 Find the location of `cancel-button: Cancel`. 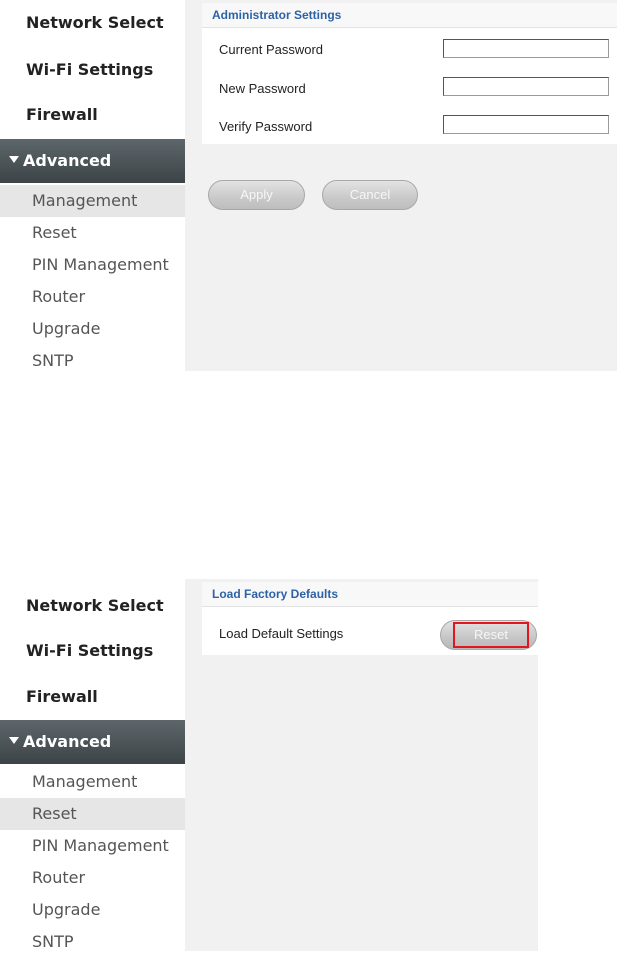

cancel-button: Cancel is located at coordinates (370, 195).